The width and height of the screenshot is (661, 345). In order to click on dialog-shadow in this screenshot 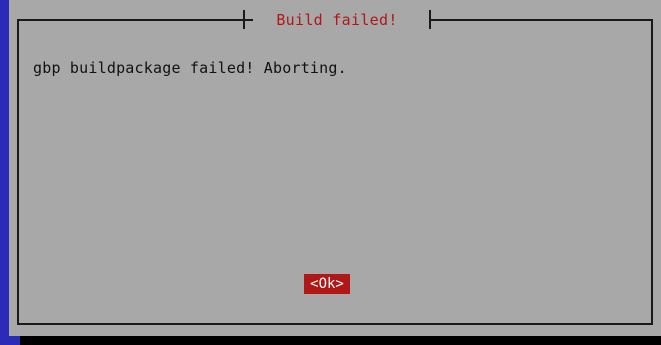, I will do `click(340, 340)`.